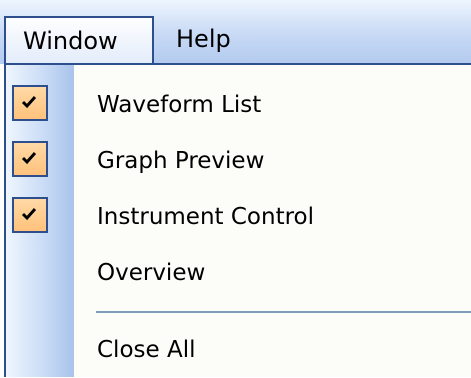 The height and width of the screenshot is (378, 471). Describe the element at coordinates (238, 350) in the screenshot. I see `menu-item-close-all: Close All` at that location.